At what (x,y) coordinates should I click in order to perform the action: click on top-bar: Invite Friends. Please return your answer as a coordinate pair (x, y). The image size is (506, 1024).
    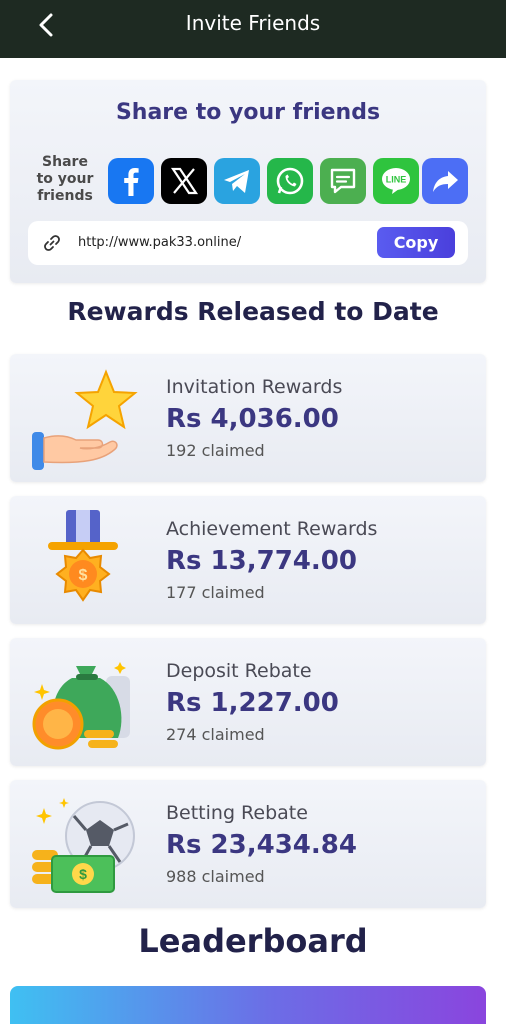
    Looking at the image, I should click on (253, 29).